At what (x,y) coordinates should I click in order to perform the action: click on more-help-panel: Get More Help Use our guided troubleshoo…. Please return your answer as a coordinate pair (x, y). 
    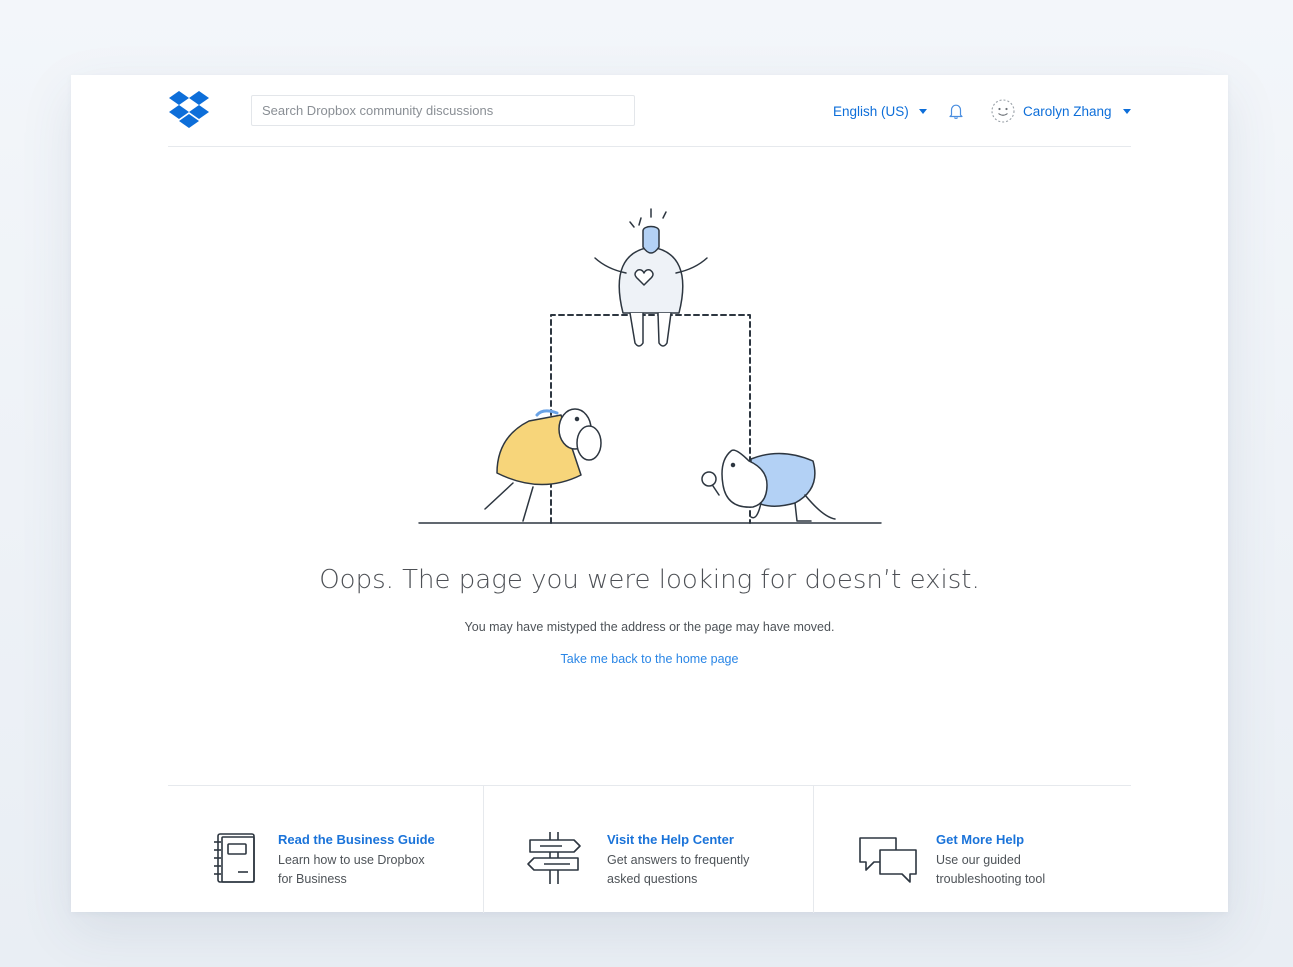
    Looking at the image, I should click on (972, 849).